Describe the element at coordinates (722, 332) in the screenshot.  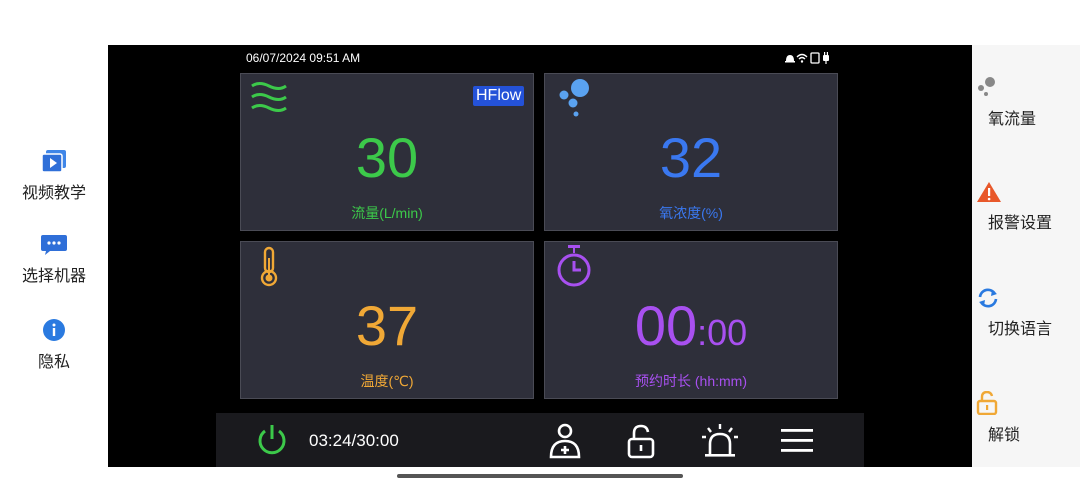
I see `schedule-minutes: :00` at that location.